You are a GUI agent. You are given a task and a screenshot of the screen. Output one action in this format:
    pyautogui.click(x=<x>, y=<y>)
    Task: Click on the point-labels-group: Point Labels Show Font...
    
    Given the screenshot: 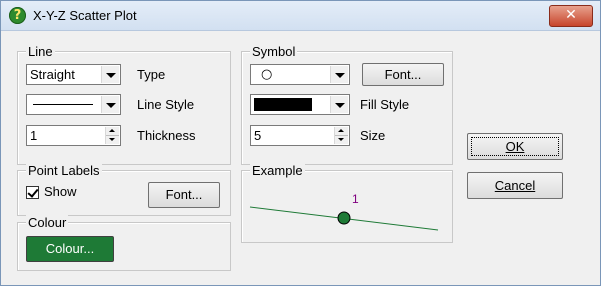 What is the action you would take?
    pyautogui.click(x=124, y=189)
    